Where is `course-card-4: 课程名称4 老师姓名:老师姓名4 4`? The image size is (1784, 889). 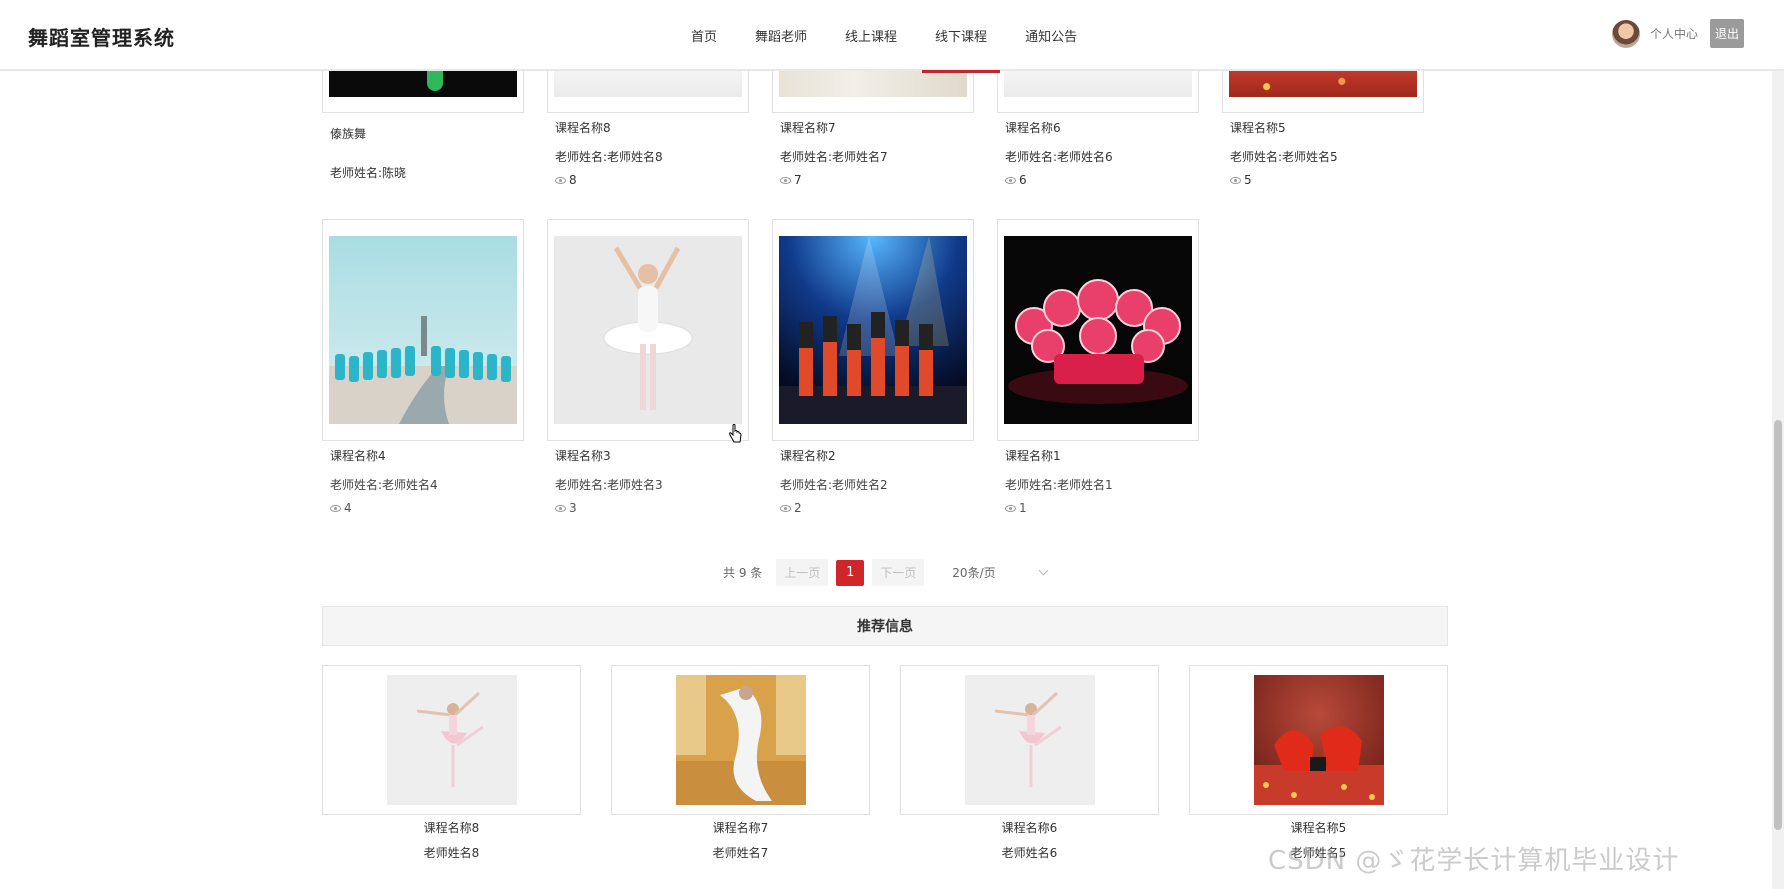
course-card-4: 课程名称4 老师姓名:老师姓名4 4 is located at coordinates (423, 367).